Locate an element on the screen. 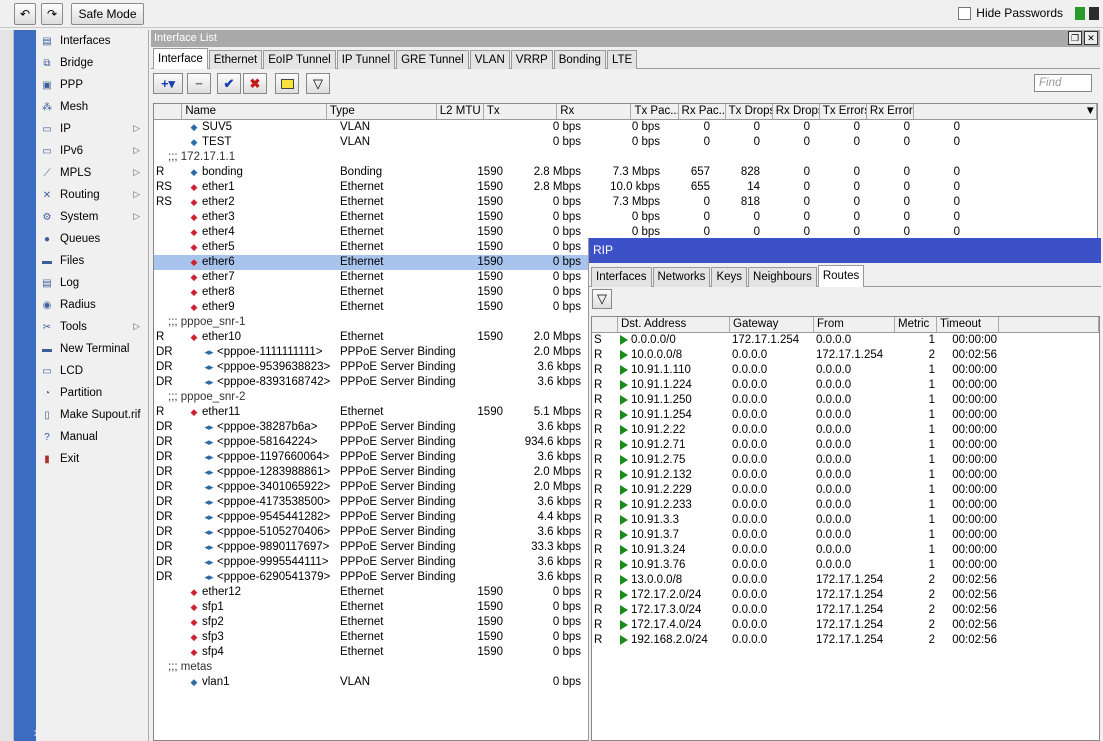 Image resolution: width=1103 pixels, height=741 pixels. route-row: R 10.91.3.3 0.0.0.0 0.0.0.0 1 00:00:00 is located at coordinates (845, 520).